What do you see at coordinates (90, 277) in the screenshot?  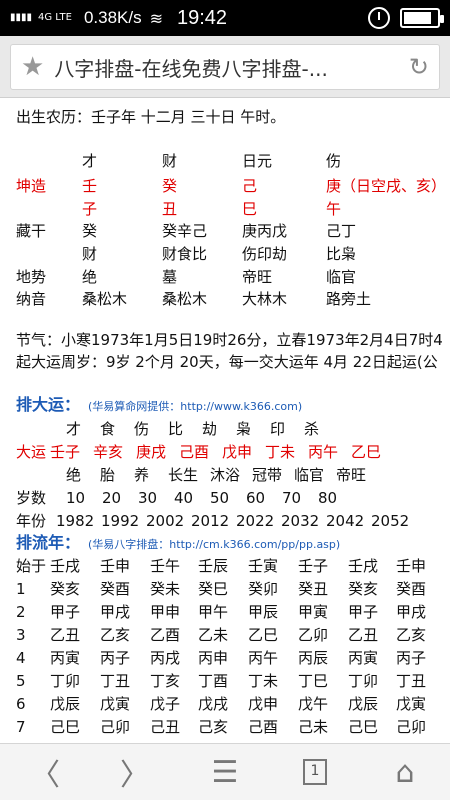 I see `dishi-cell: 绝` at bounding box center [90, 277].